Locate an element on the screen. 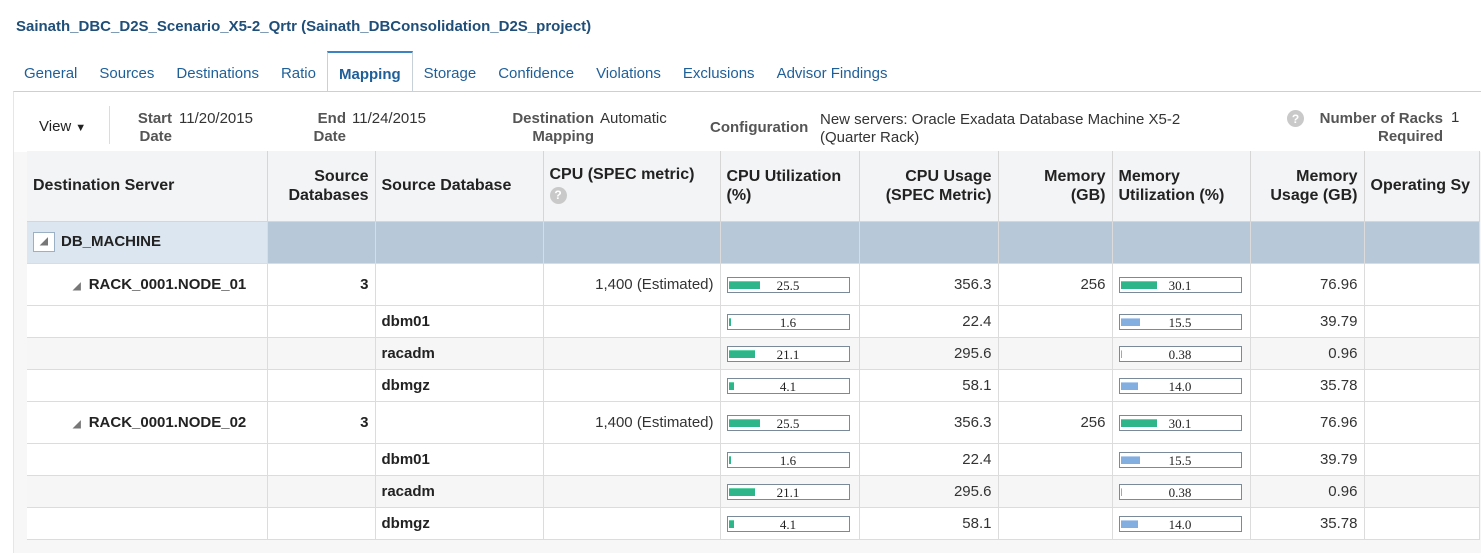 Image resolution: width=1481 pixels, height=553 pixels. memory-utilization-cell: 15.5 is located at coordinates (1181, 321).